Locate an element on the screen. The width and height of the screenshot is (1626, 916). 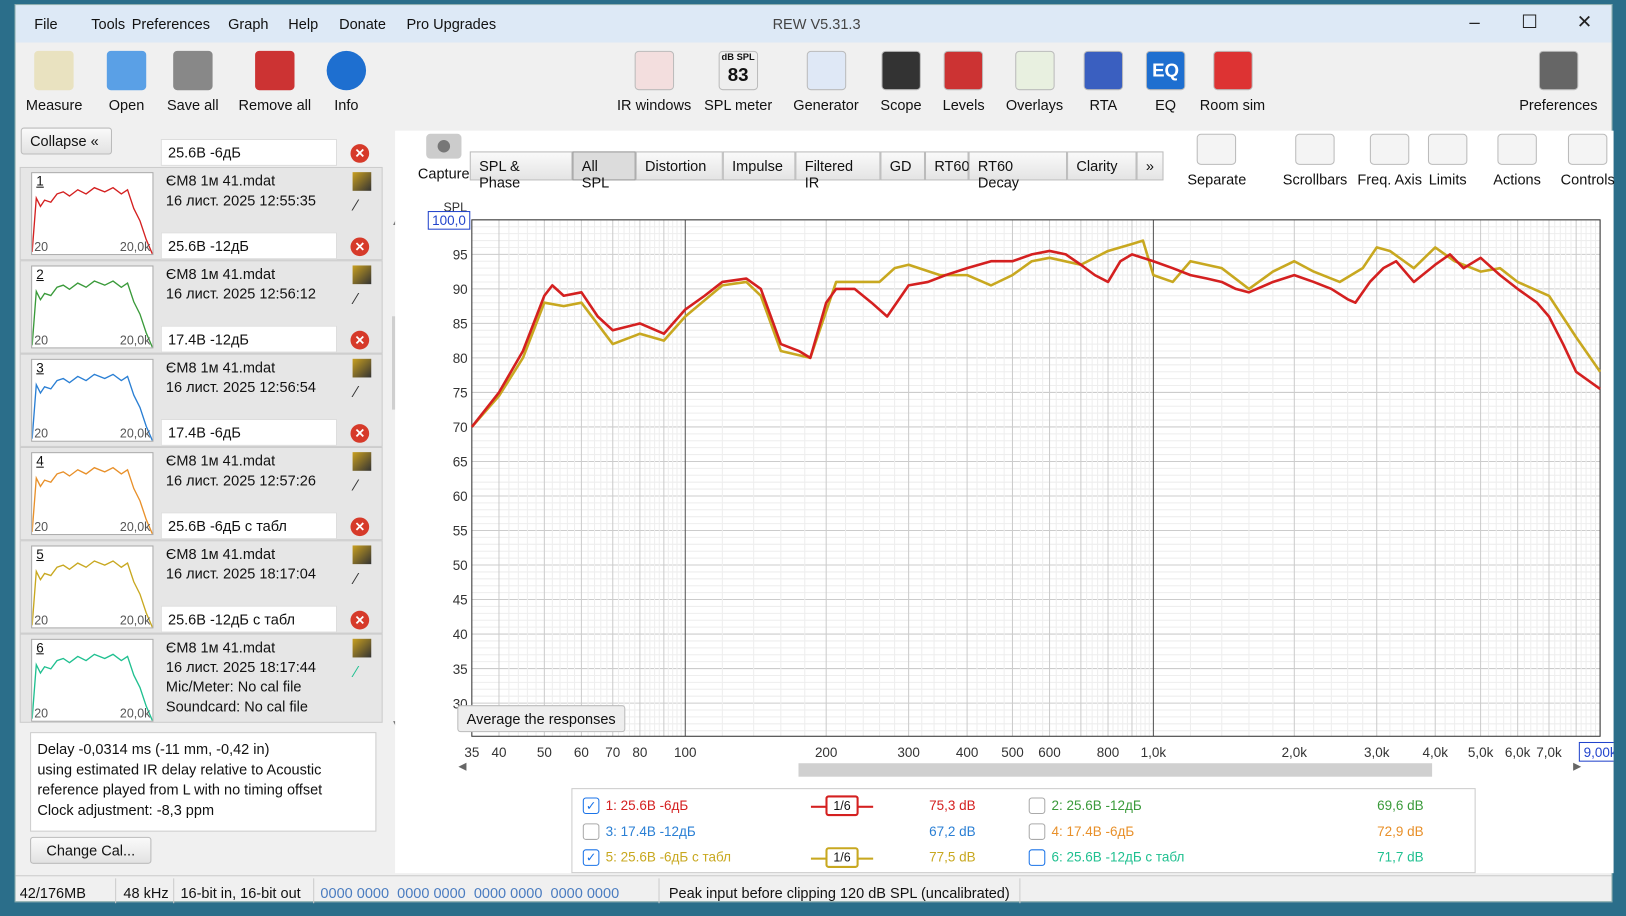
generator-icon is located at coordinates (826, 70).